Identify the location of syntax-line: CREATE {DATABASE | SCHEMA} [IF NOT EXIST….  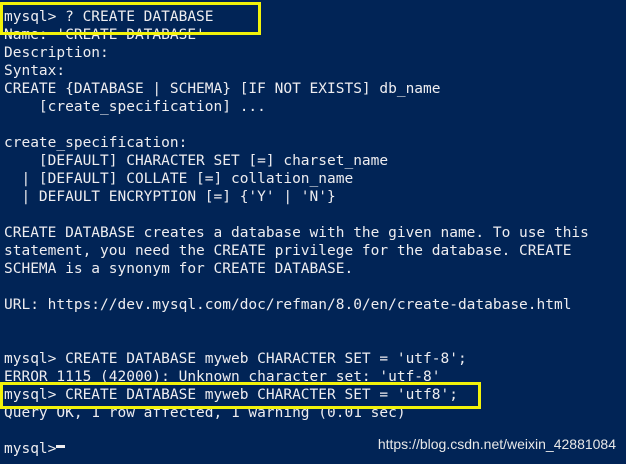
(222, 89).